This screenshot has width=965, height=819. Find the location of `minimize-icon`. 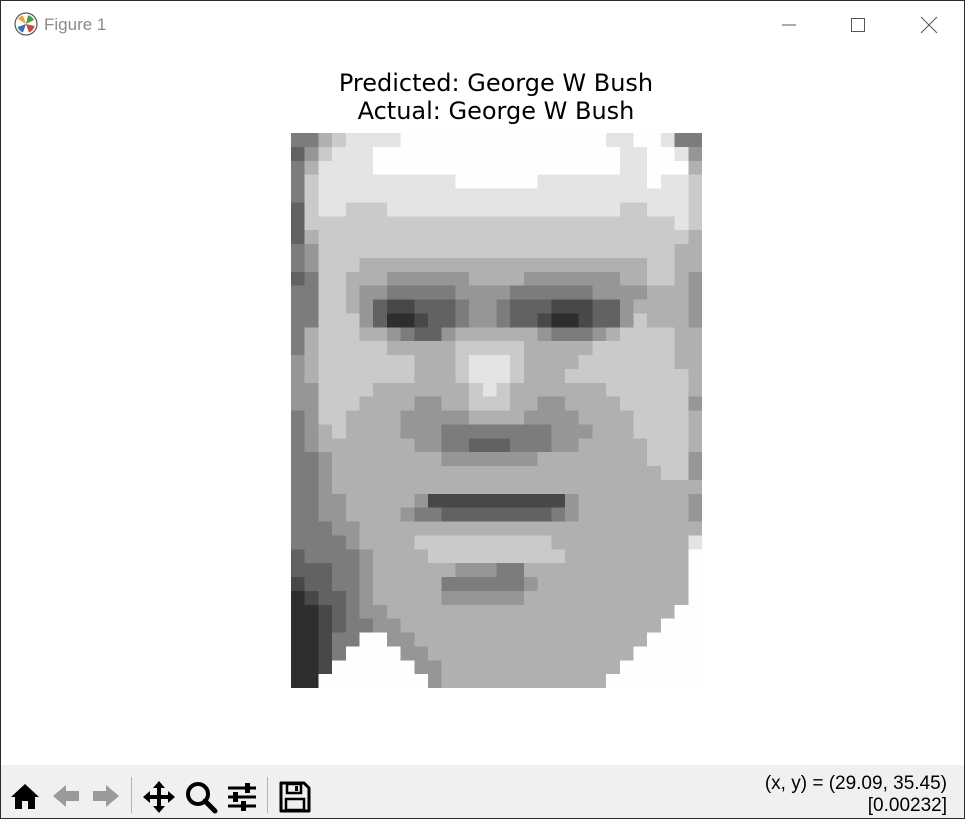

minimize-icon is located at coordinates (789, 25).